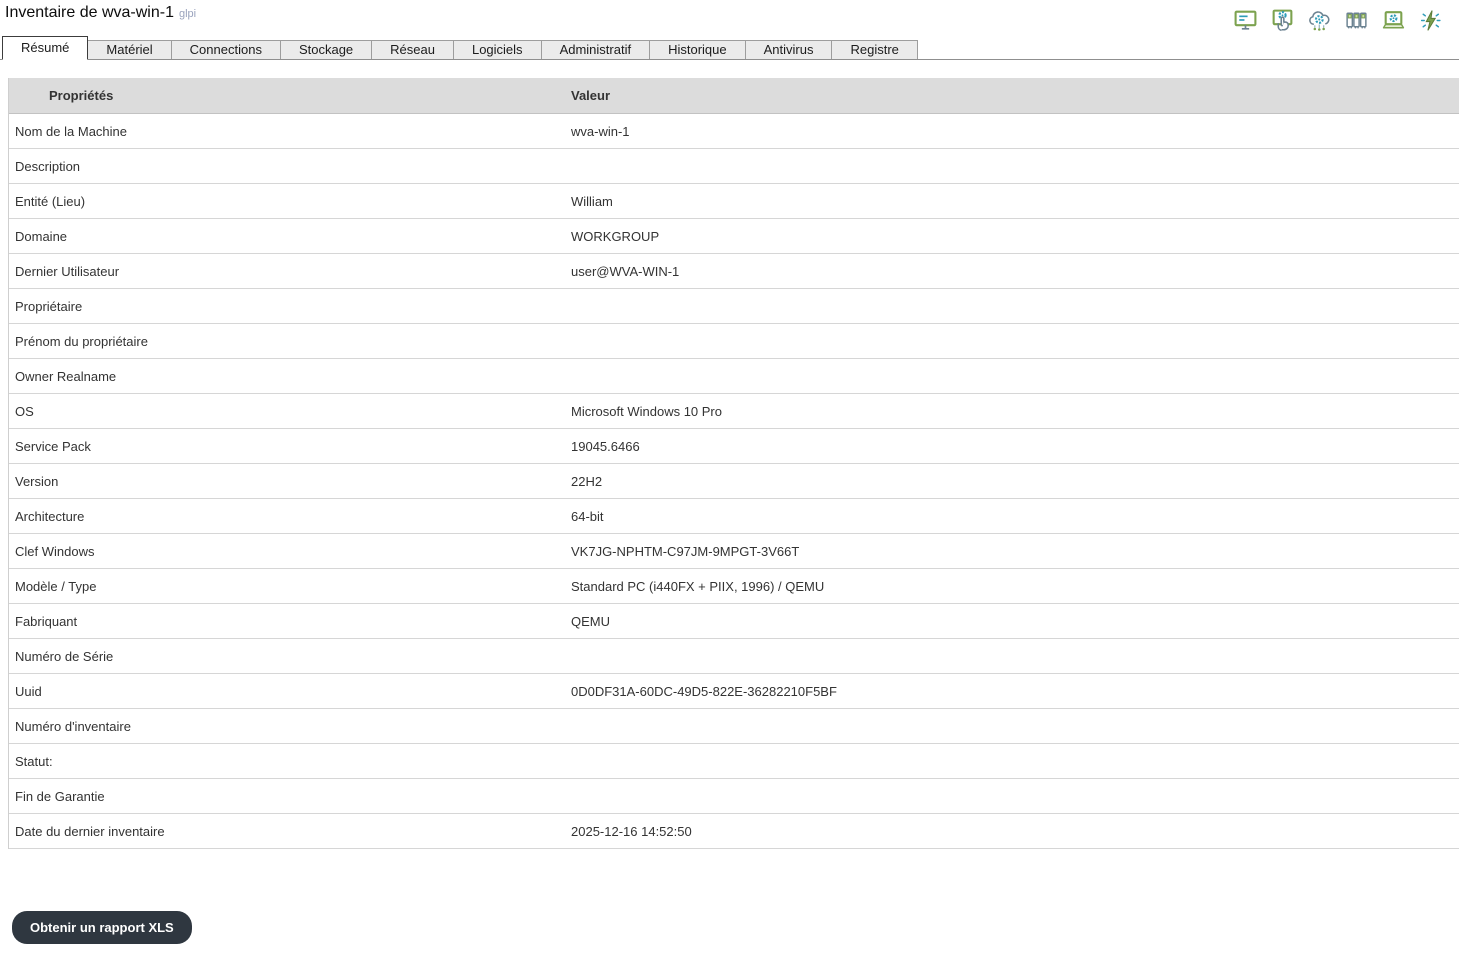 This screenshot has width=1459, height=964. What do you see at coordinates (734, 166) in the screenshot?
I see `table-row: Description` at bounding box center [734, 166].